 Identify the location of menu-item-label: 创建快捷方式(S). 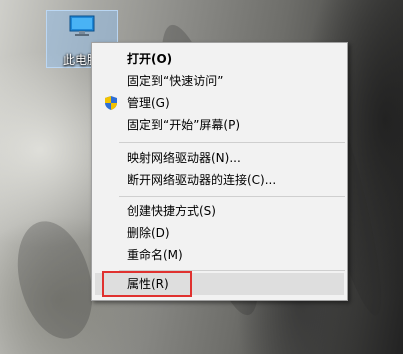
(171, 211).